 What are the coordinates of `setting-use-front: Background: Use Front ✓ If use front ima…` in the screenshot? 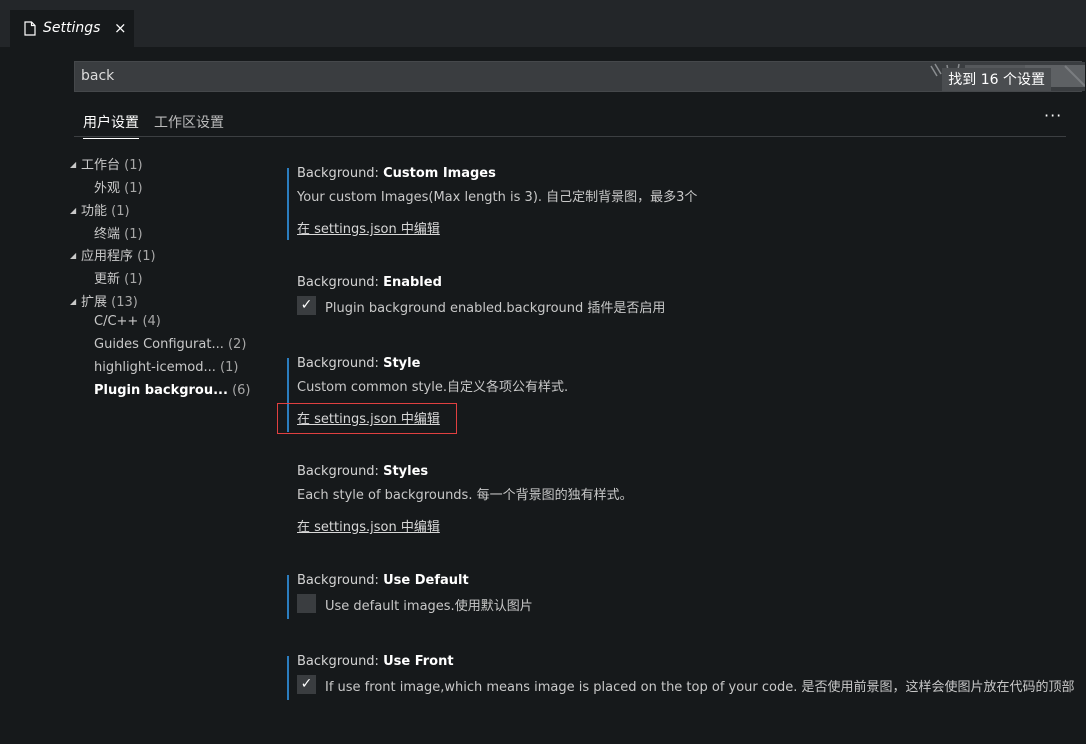 It's located at (681, 678).